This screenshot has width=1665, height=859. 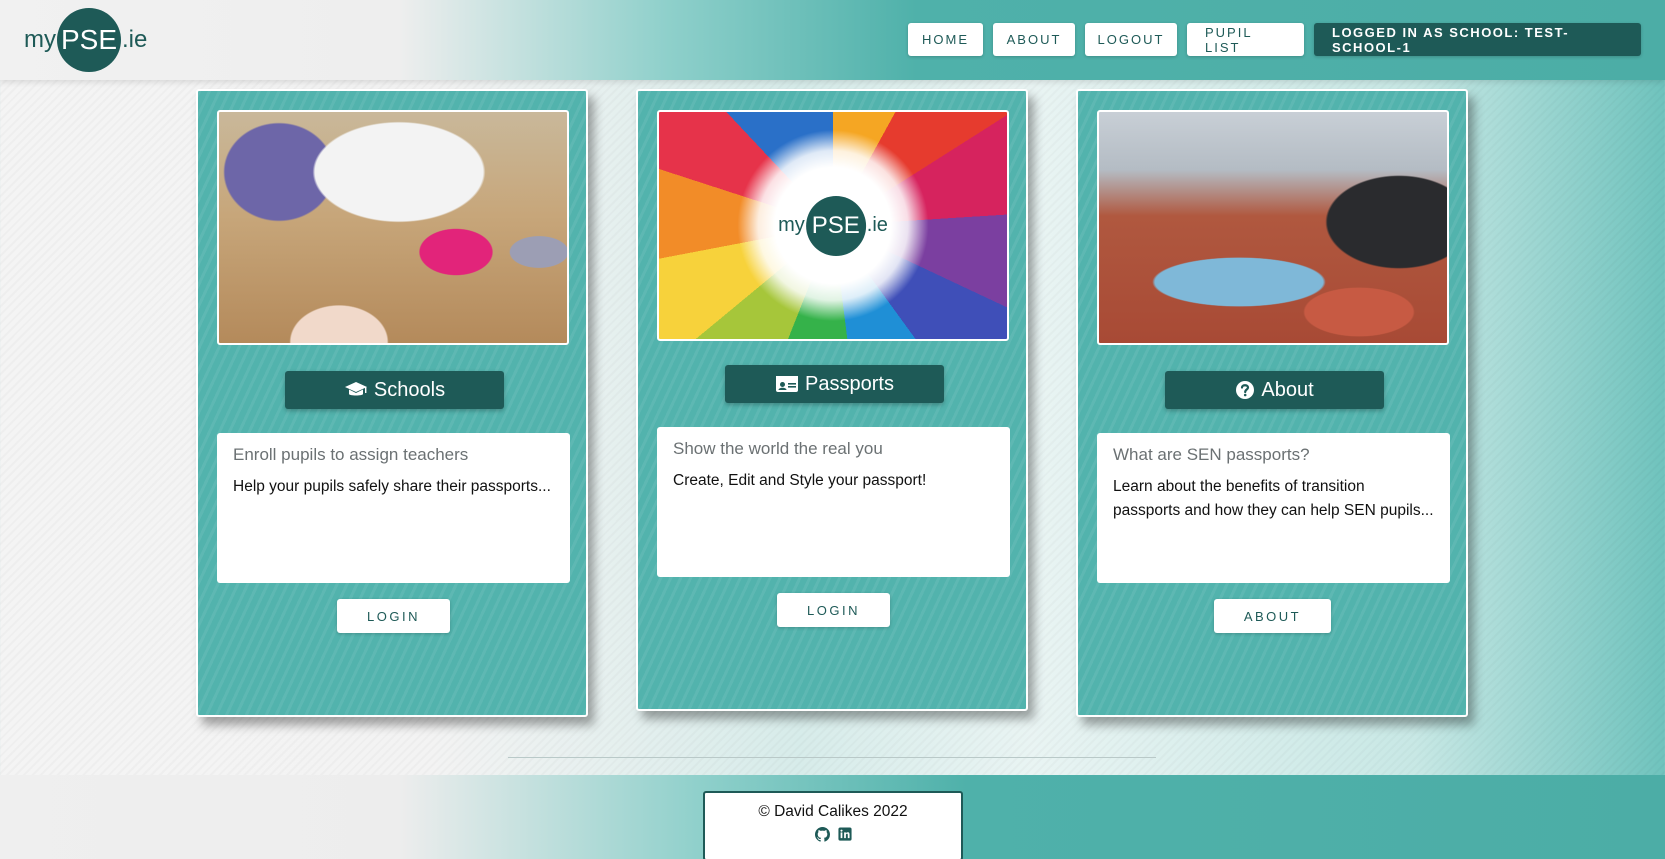 What do you see at coordinates (877, 225) in the screenshot?
I see `inset-logo-ie: .ie` at bounding box center [877, 225].